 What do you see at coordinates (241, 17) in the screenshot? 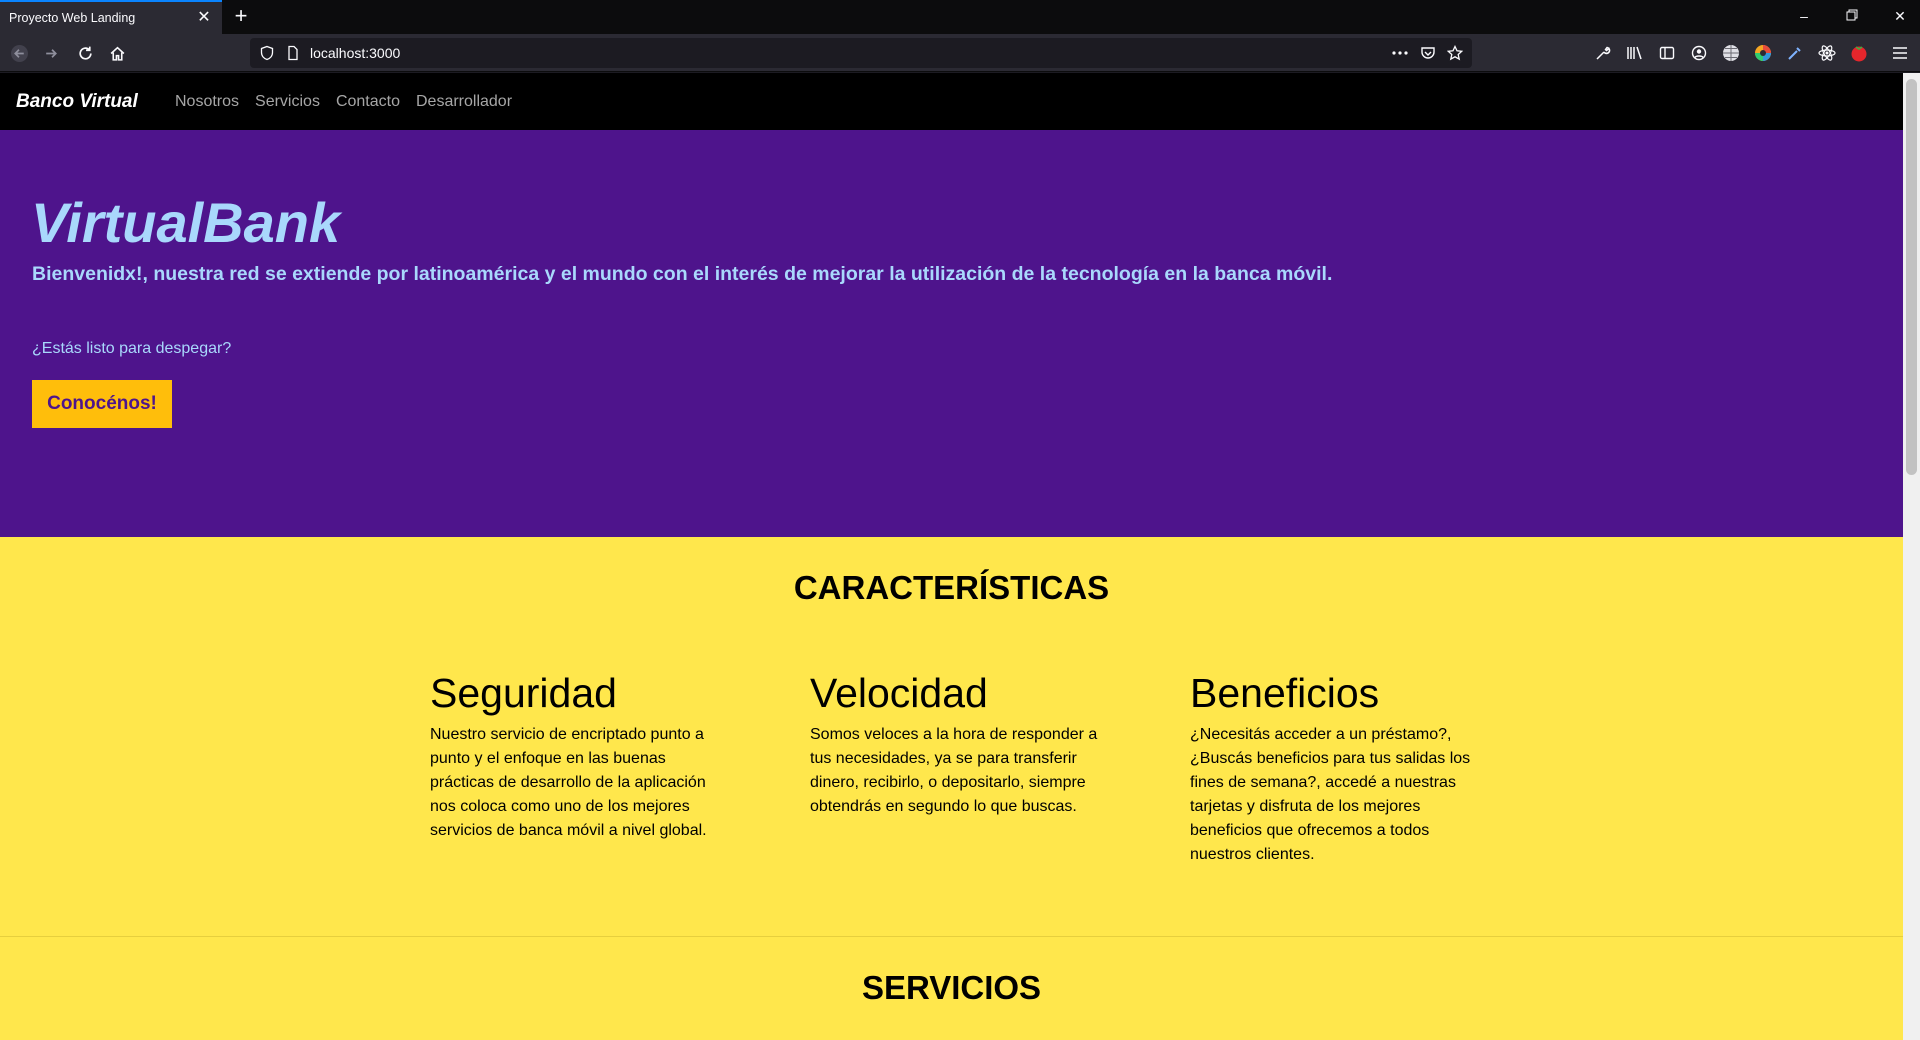
I see `new-tab-icon: +` at bounding box center [241, 17].